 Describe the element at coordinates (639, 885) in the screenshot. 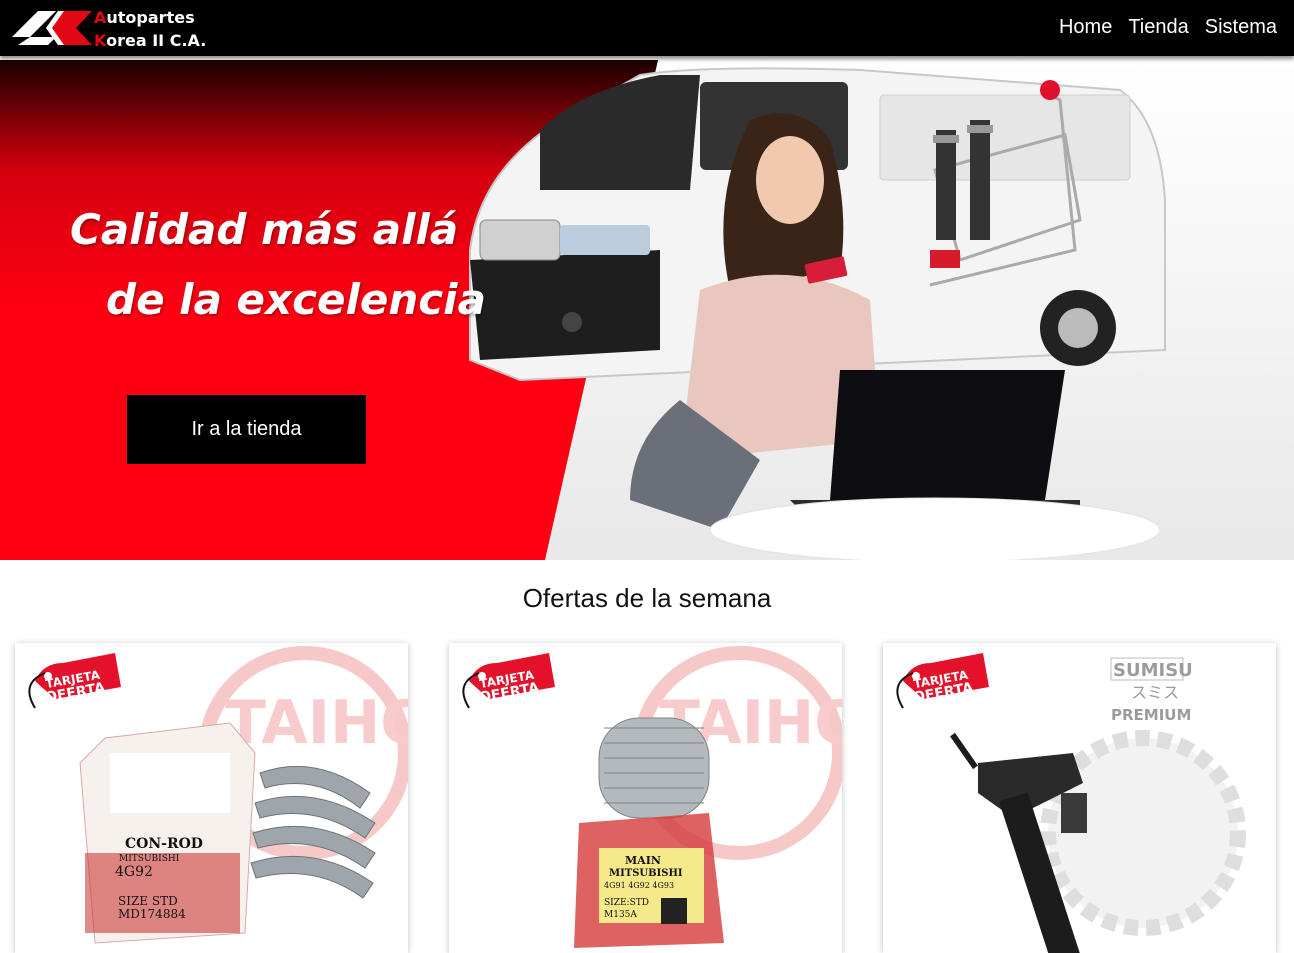

I see `box-line3: 4G91 4G92 4G93` at that location.